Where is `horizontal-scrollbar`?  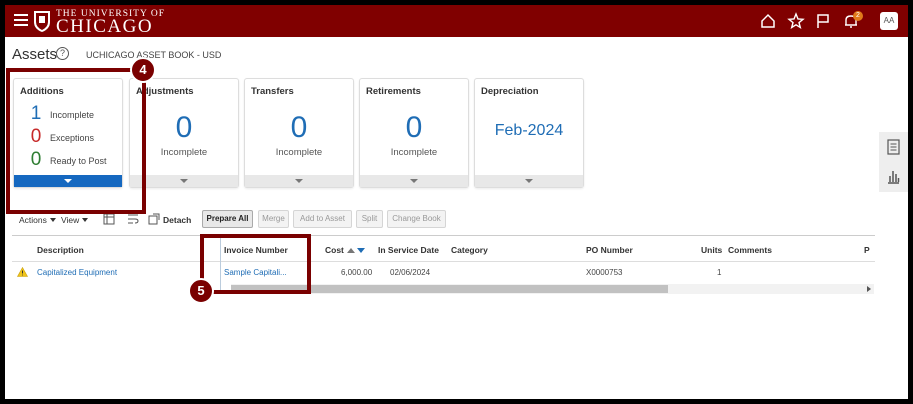 horizontal-scrollbar is located at coordinates (552, 289).